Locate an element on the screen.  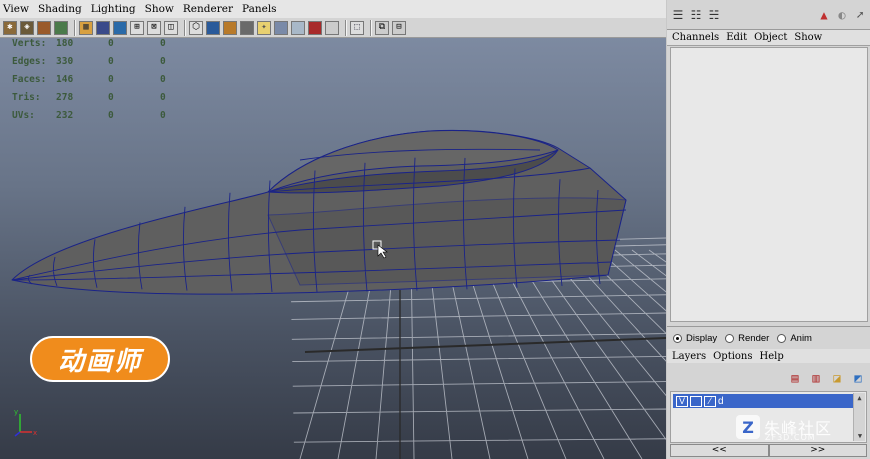
layer-footer: << >> is located at coordinates (768, 451).